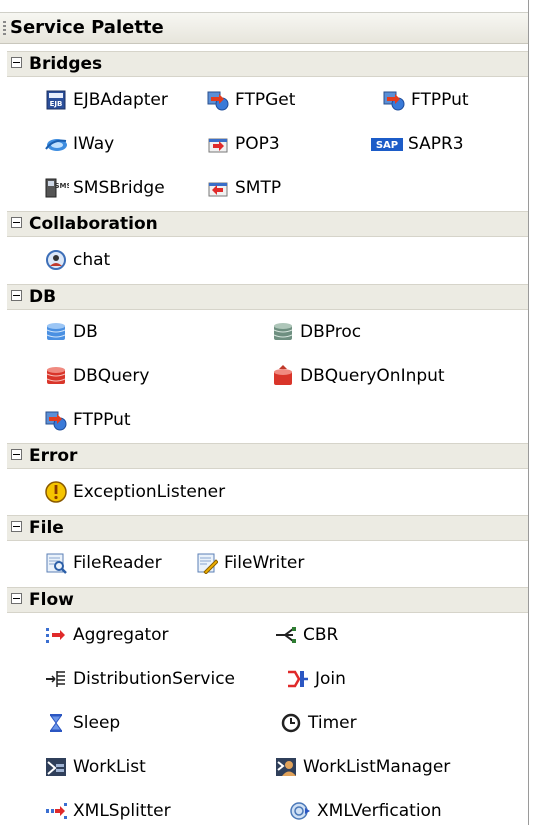 This screenshot has height=825, width=533. I want to click on svg-text: SMS, so click(61, 186).